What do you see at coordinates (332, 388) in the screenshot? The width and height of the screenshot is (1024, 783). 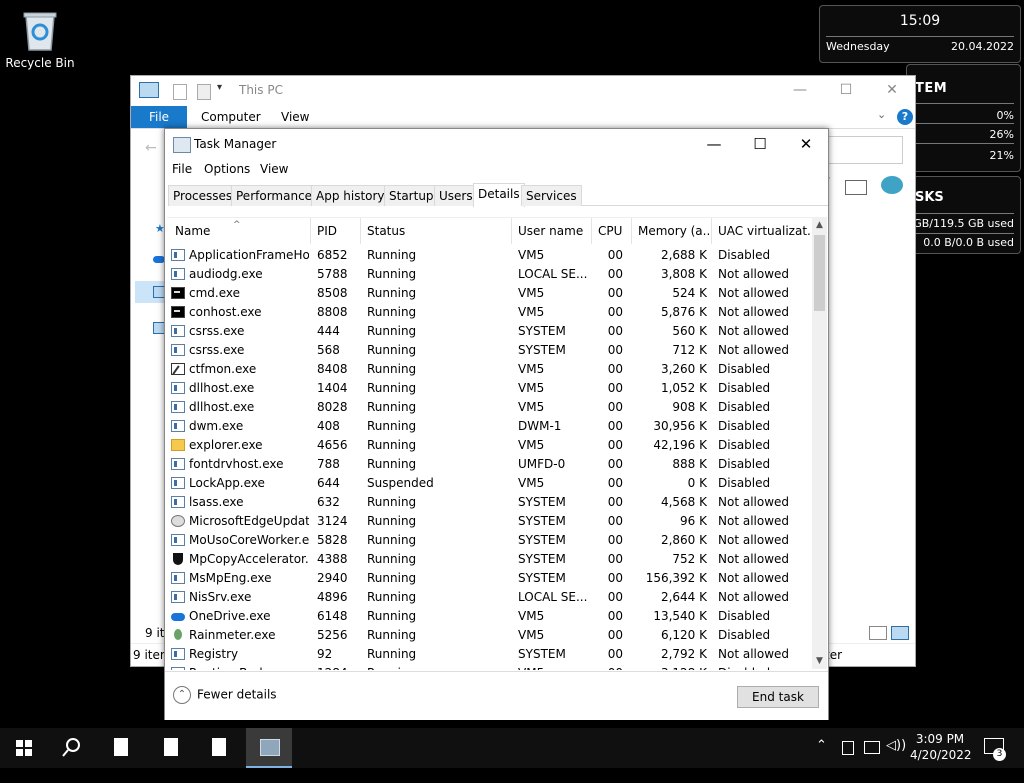 I see `process-pid: 1404` at bounding box center [332, 388].